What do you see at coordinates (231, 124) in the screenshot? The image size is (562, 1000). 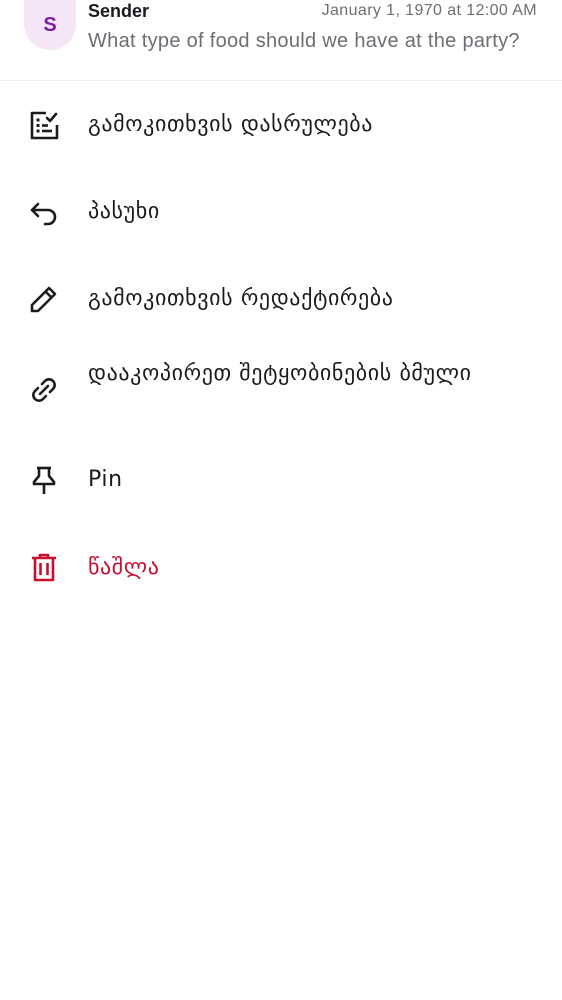 I see `menu-item-label: გამოკითხვის დასრულება` at bounding box center [231, 124].